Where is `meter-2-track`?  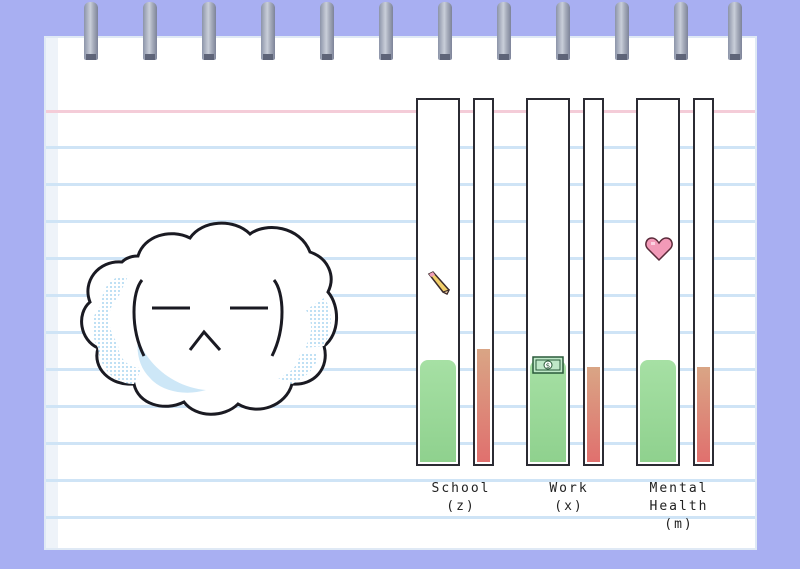
meter-2-track is located at coordinates (548, 282).